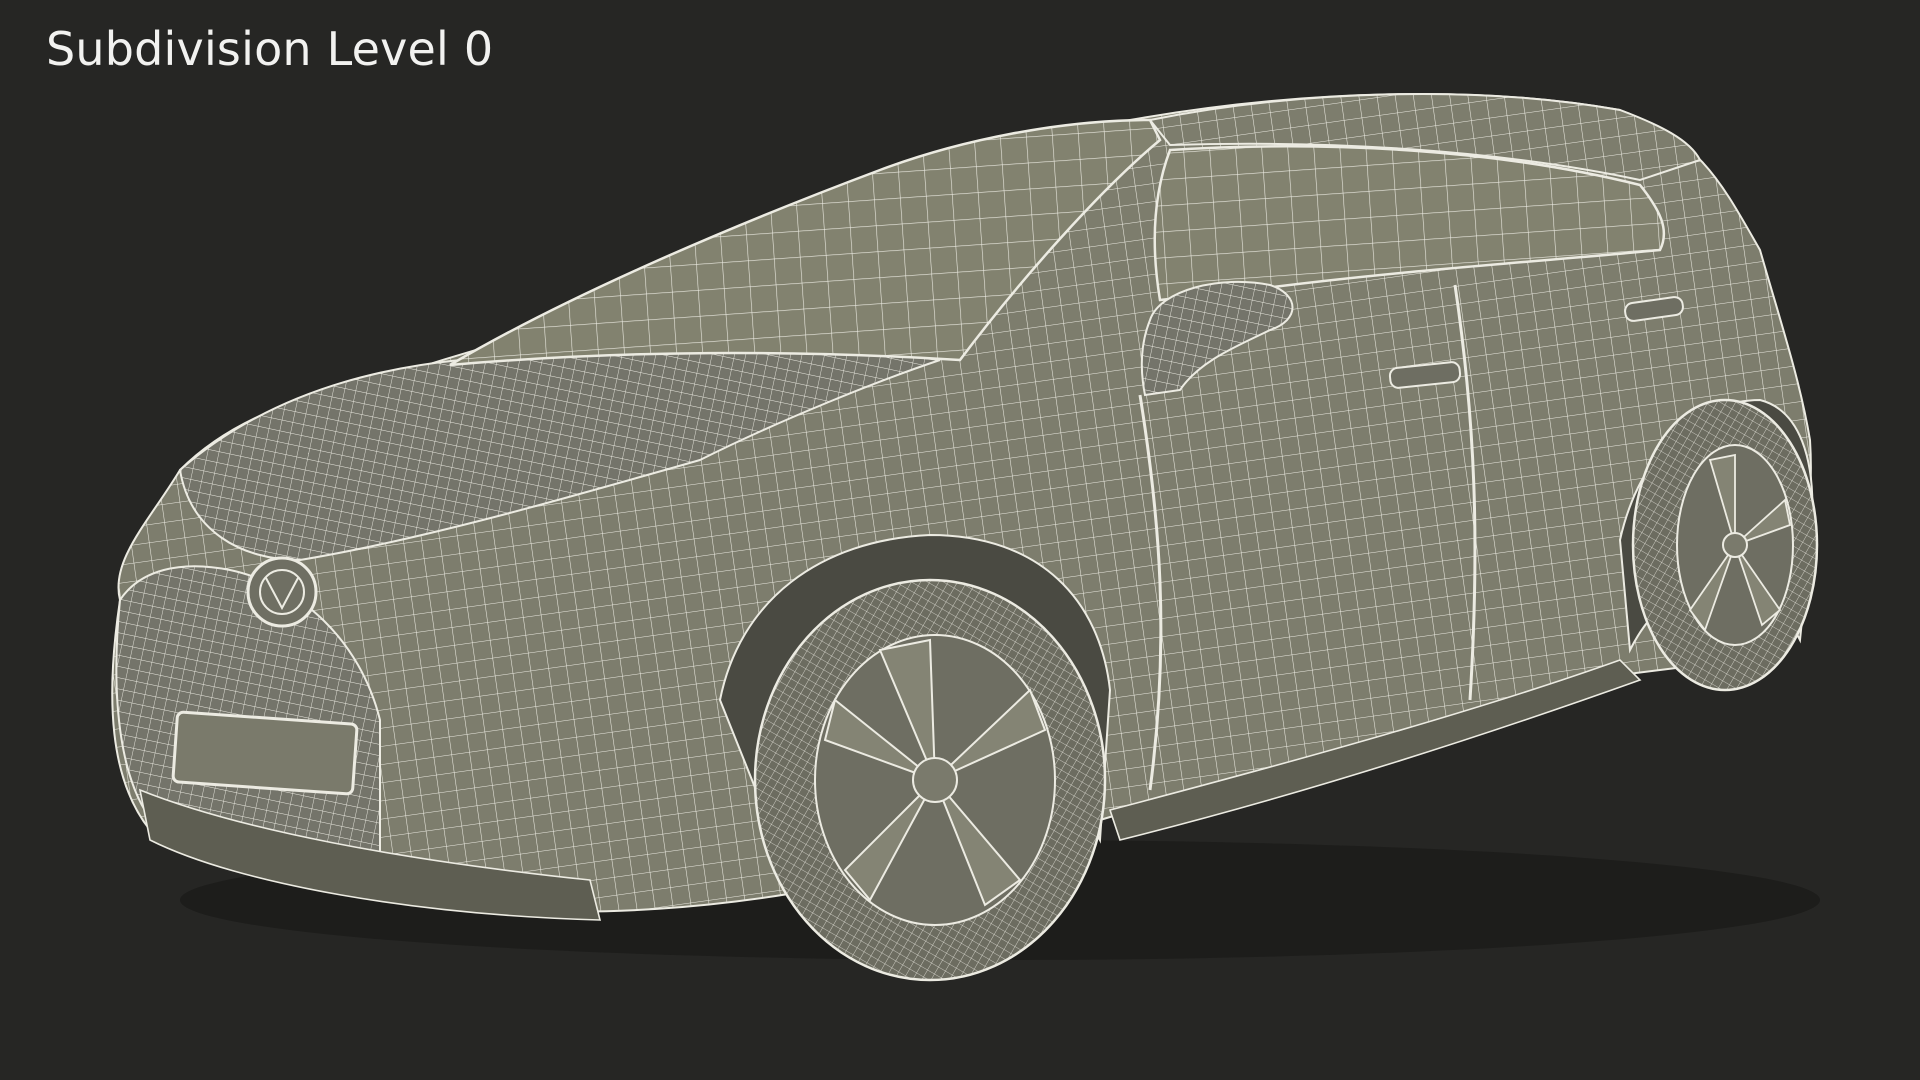 This screenshot has height=1080, width=1920. What do you see at coordinates (265, 753) in the screenshot?
I see `license-plate` at bounding box center [265, 753].